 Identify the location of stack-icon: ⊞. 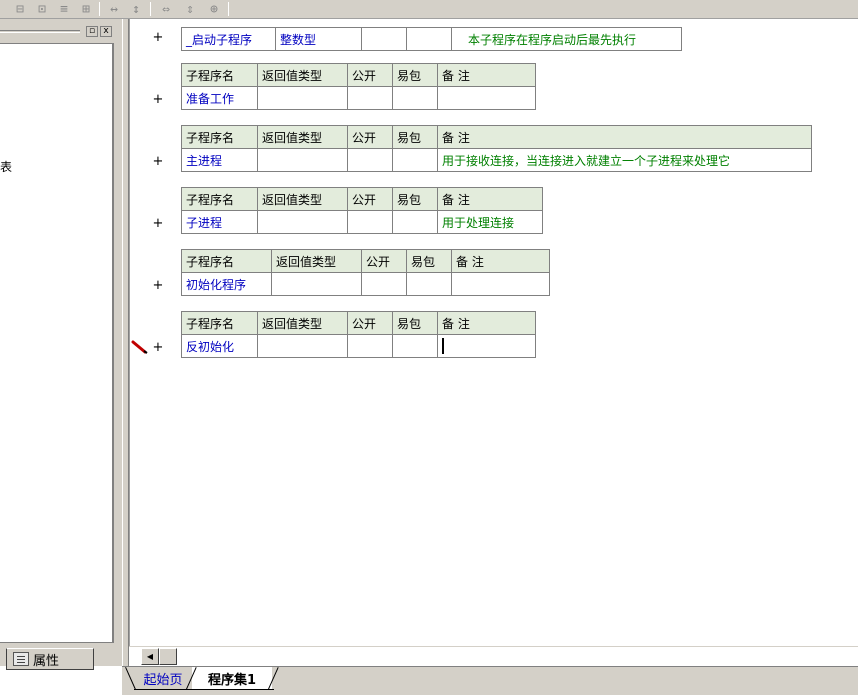
(86, 9).